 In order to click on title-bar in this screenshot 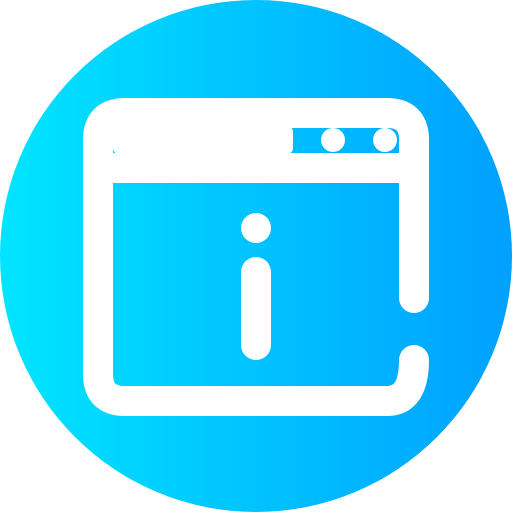, I will do `click(203, 140)`.